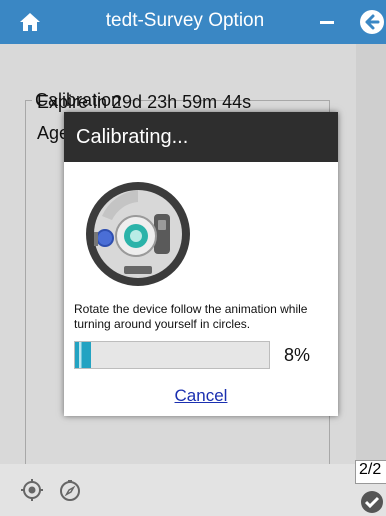 The width and height of the screenshot is (386, 516). I want to click on gps-target-icon, so click(32, 490).